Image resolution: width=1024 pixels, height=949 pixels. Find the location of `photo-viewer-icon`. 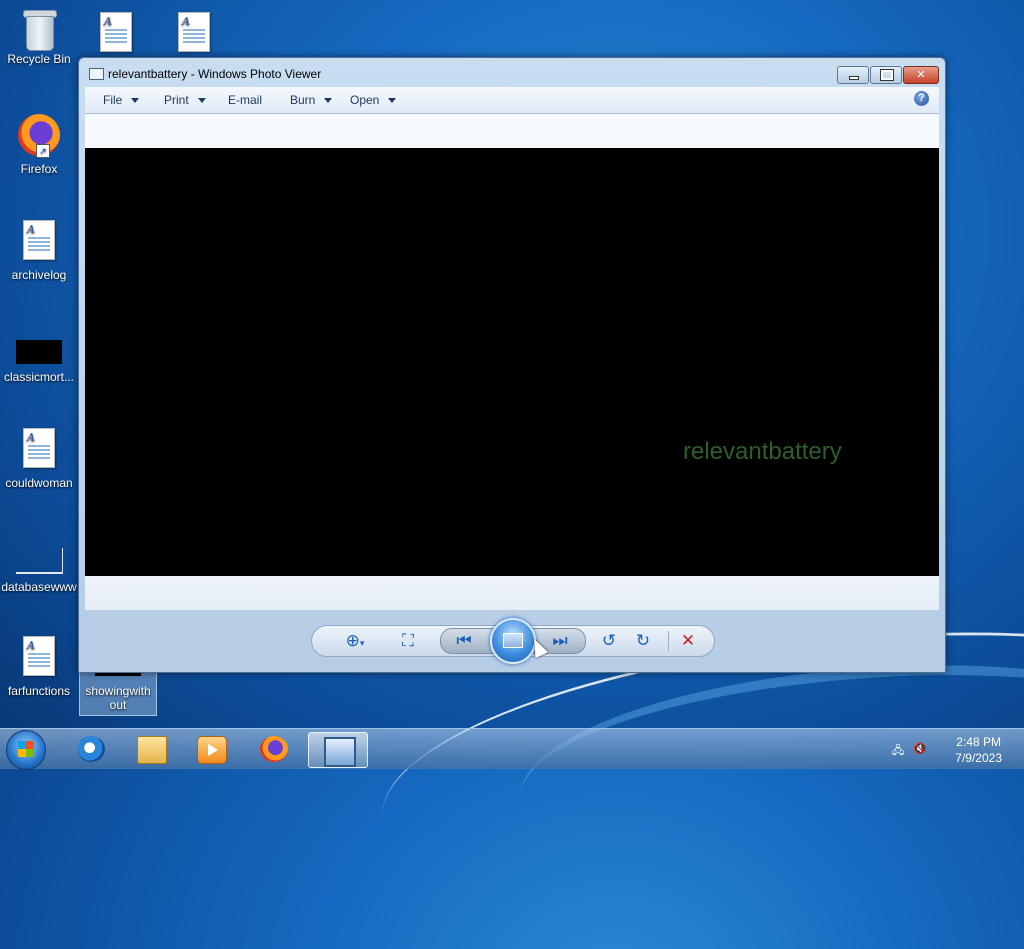

photo-viewer-icon is located at coordinates (340, 752).